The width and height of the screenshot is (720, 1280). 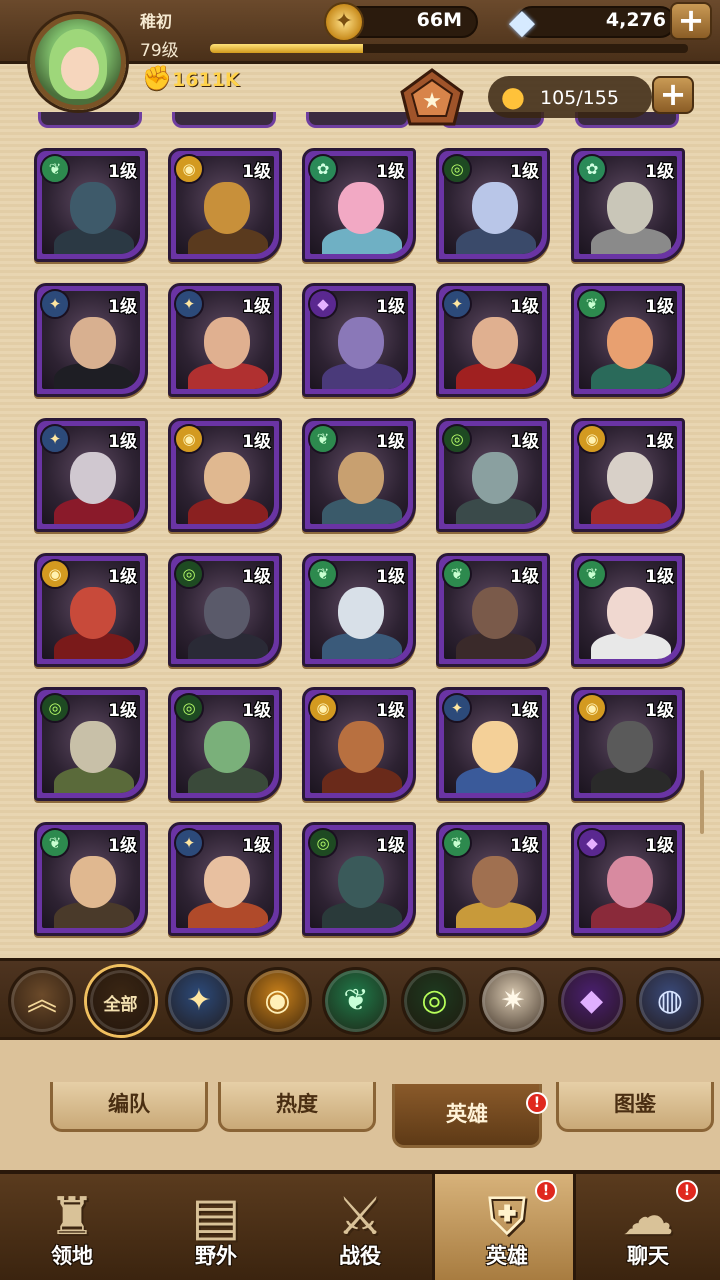 What do you see at coordinates (42, 1001) in the screenshot?
I see `filter-collapse-button: ︽` at bounding box center [42, 1001].